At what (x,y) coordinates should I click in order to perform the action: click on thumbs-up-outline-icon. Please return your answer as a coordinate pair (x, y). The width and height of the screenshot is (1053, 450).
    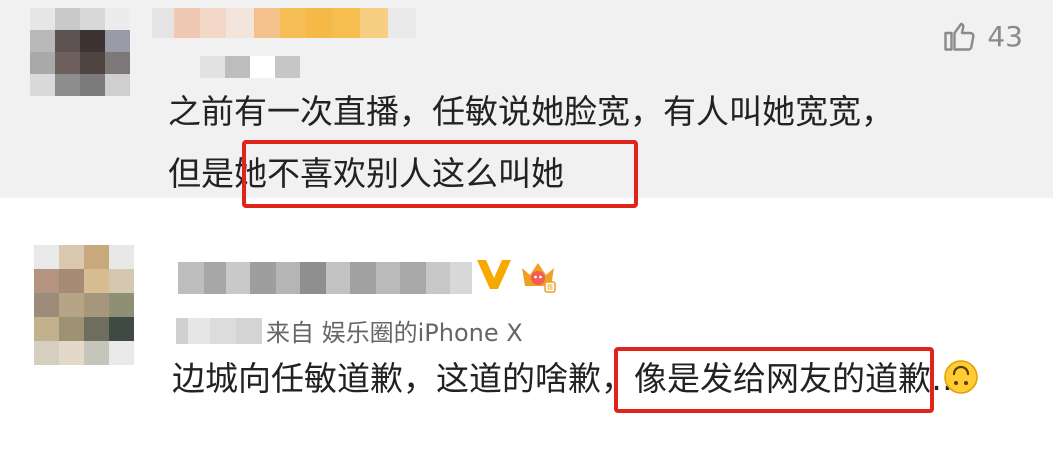
    Looking at the image, I should click on (959, 36).